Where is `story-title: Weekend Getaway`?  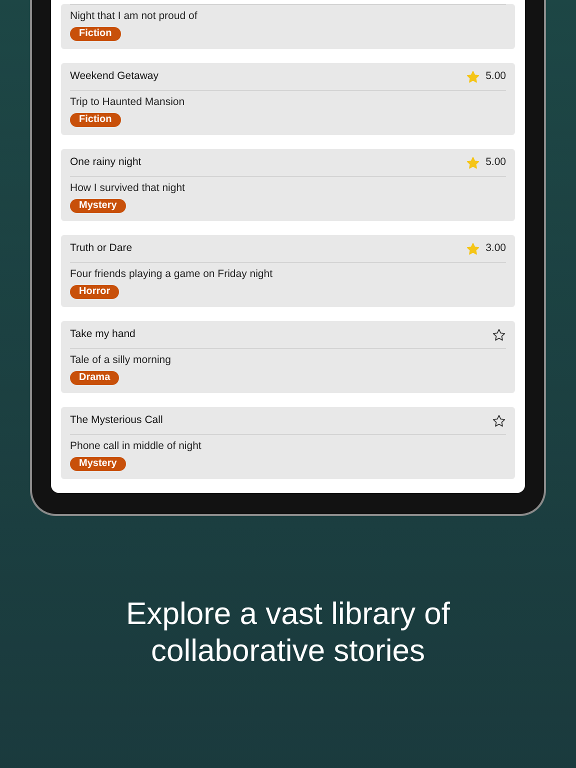
story-title: Weekend Getaway is located at coordinates (114, 76).